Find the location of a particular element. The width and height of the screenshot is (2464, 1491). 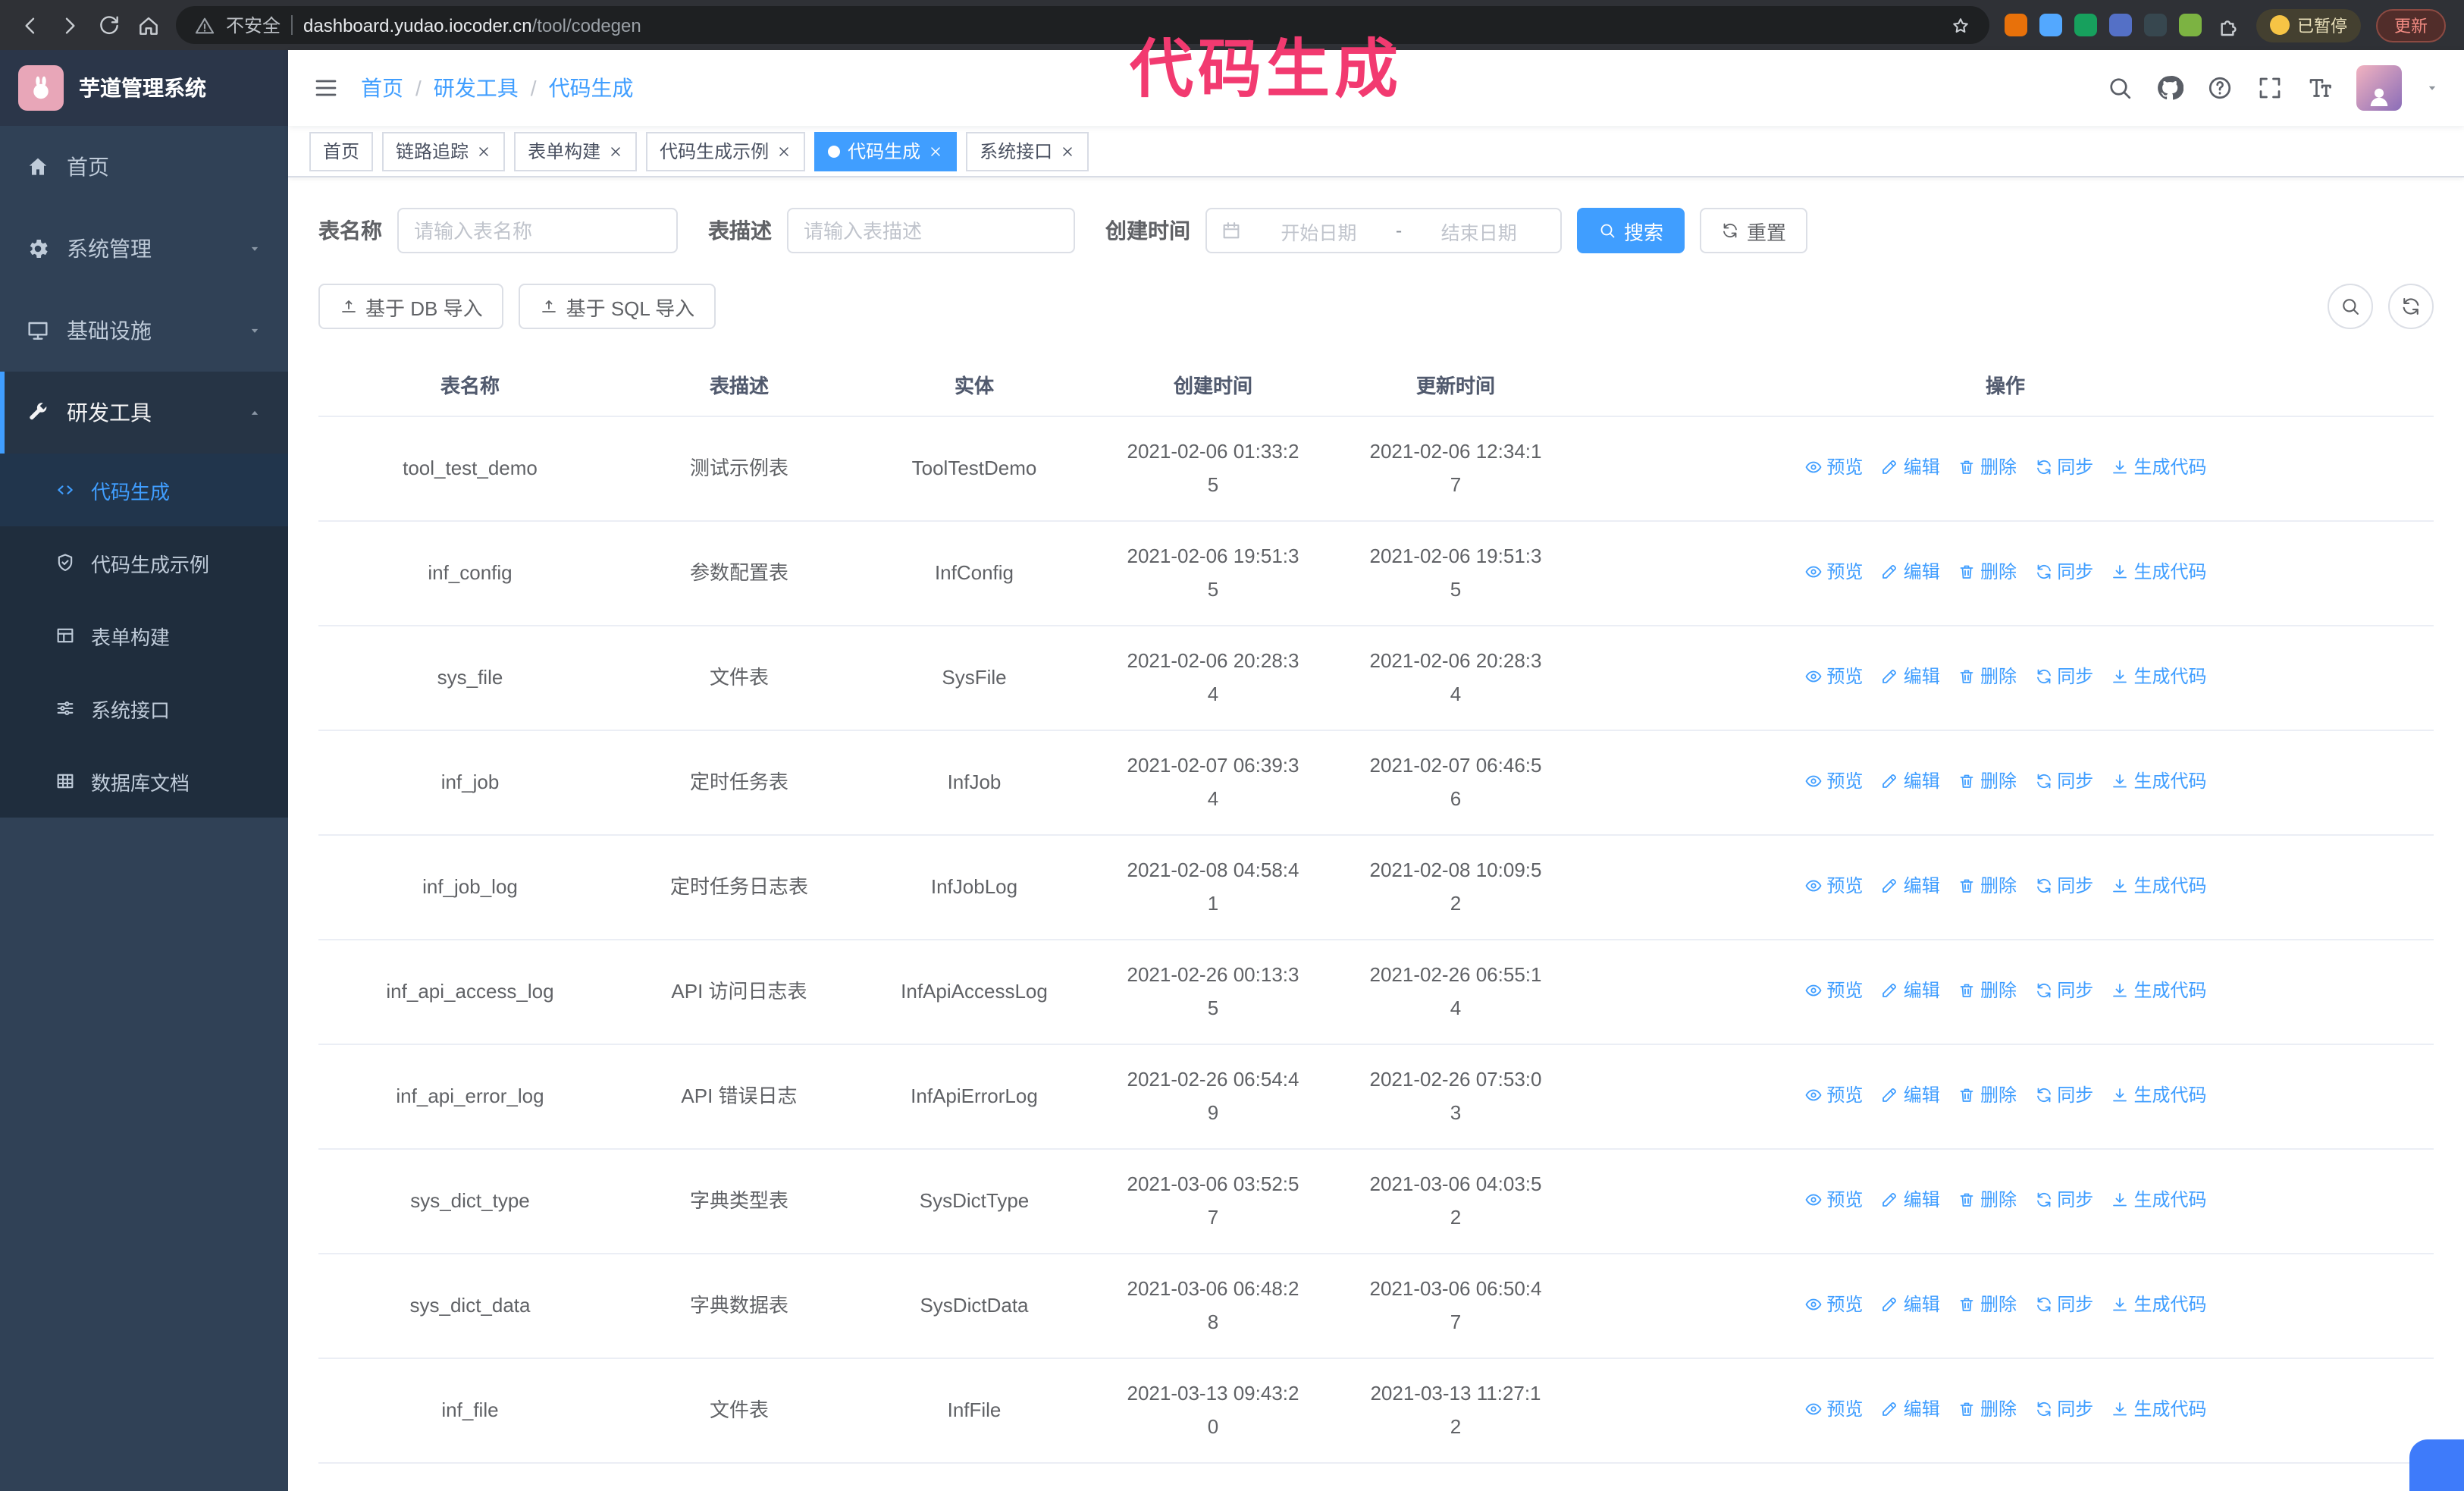

github-icon is located at coordinates (2170, 88).